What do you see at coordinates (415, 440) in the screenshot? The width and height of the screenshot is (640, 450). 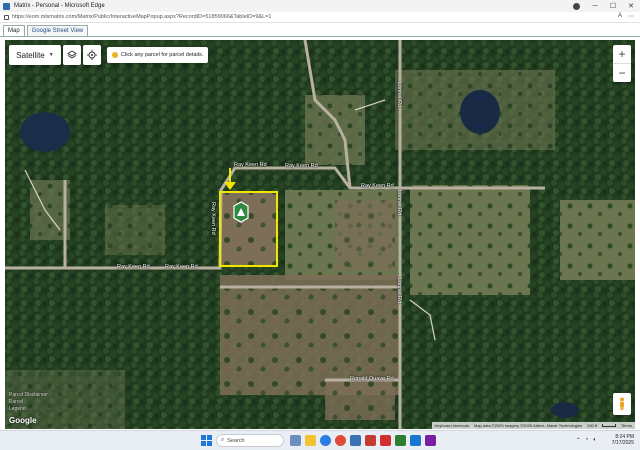 I see `outlook-icon` at bounding box center [415, 440].